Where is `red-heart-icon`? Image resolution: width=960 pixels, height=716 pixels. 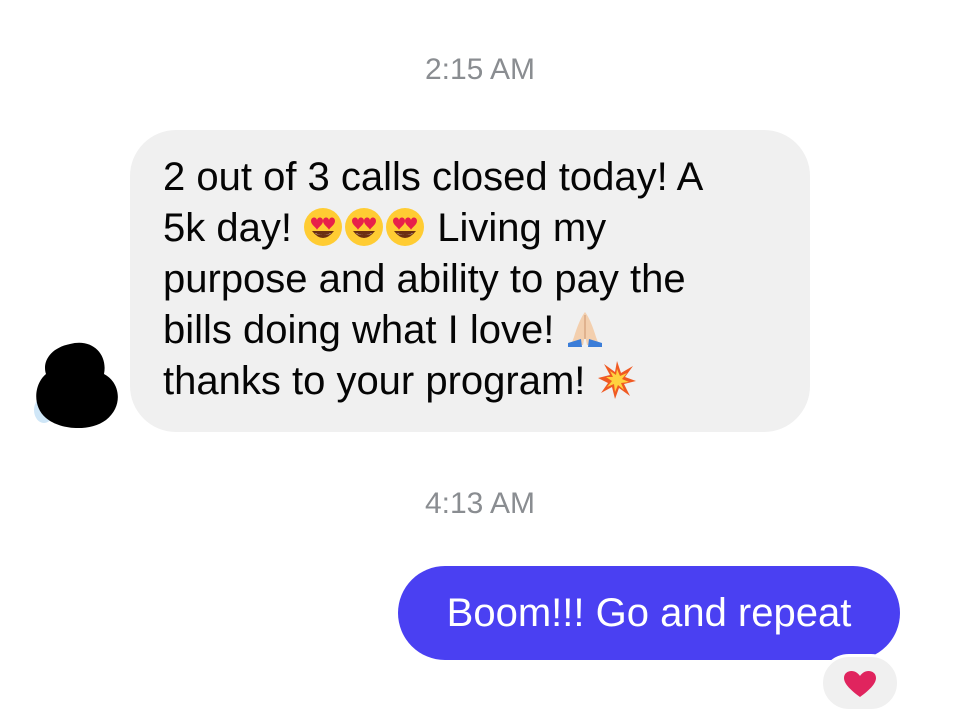 red-heart-icon is located at coordinates (860, 684).